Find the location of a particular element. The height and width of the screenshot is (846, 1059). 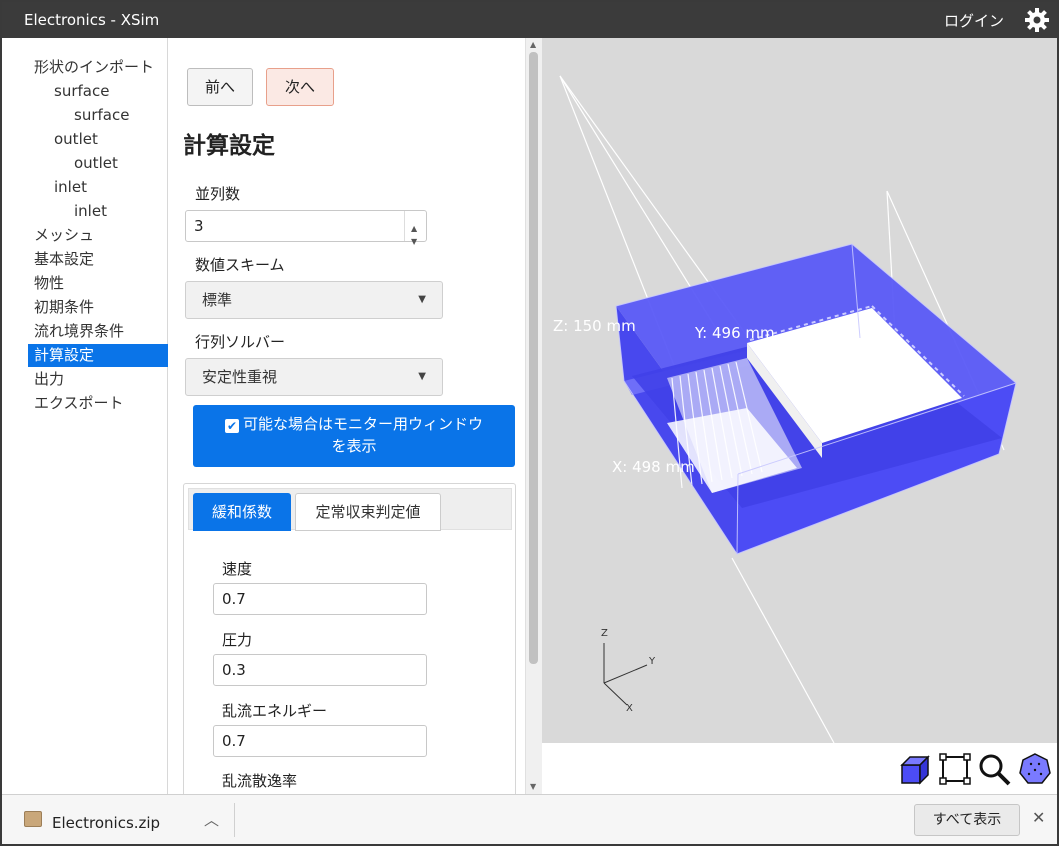

monitor-label-line2: を表示 is located at coordinates (354, 446).